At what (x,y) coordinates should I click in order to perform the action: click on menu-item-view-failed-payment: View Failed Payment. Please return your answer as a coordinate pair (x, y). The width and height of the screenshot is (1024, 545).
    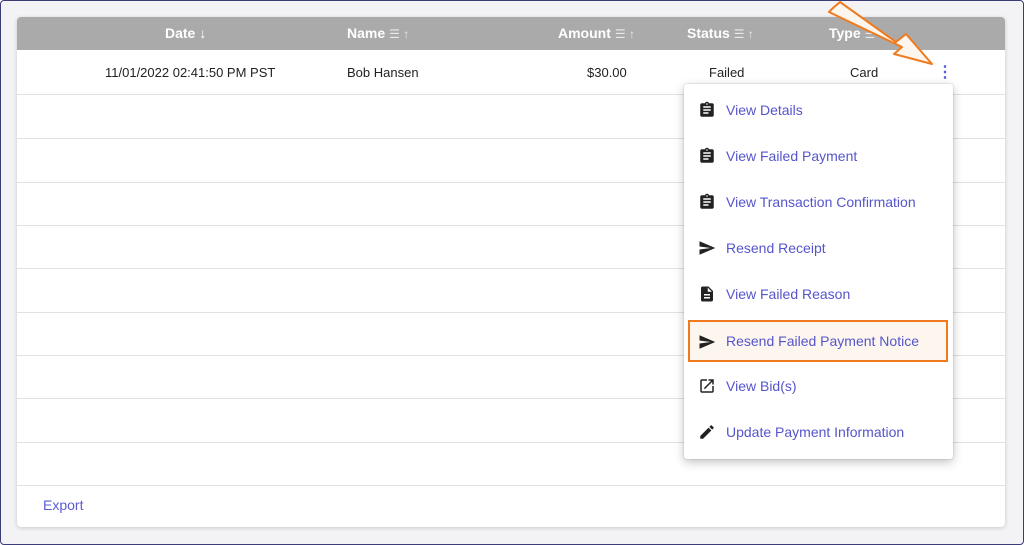
    Looking at the image, I should click on (818, 156).